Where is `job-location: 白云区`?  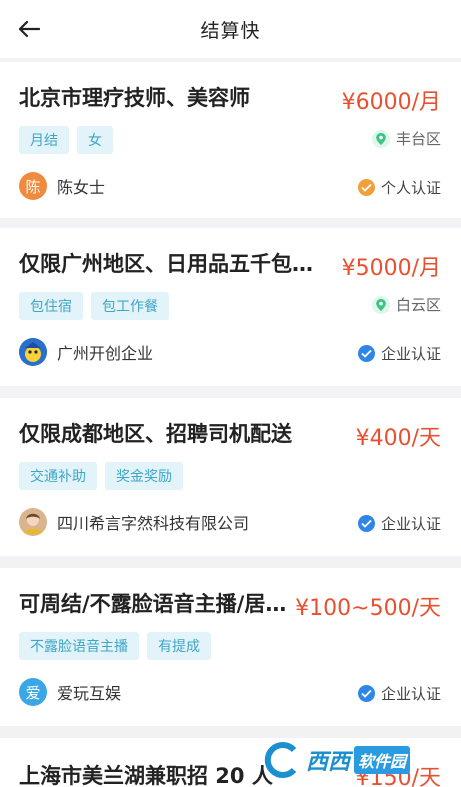
job-location: 白云区 is located at coordinates (406, 304).